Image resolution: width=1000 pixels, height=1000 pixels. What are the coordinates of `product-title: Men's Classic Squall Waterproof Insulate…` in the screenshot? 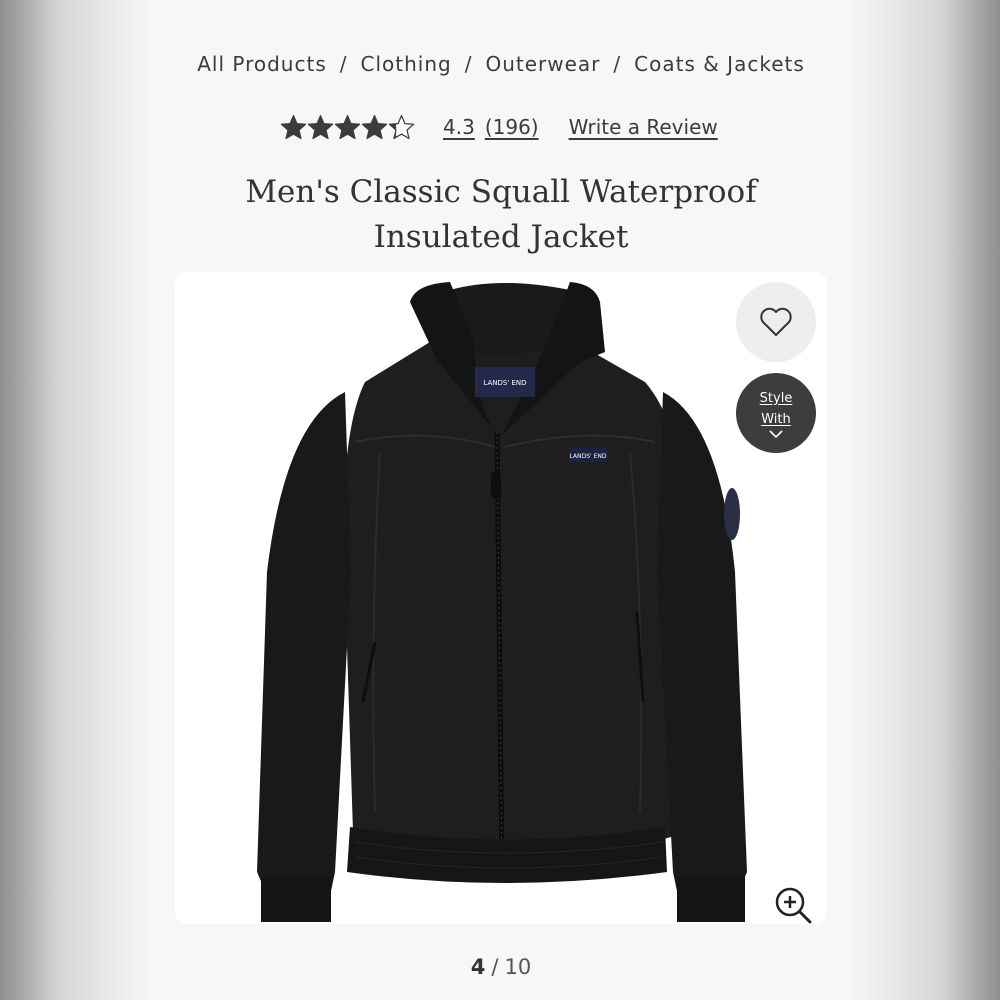 It's located at (501, 214).